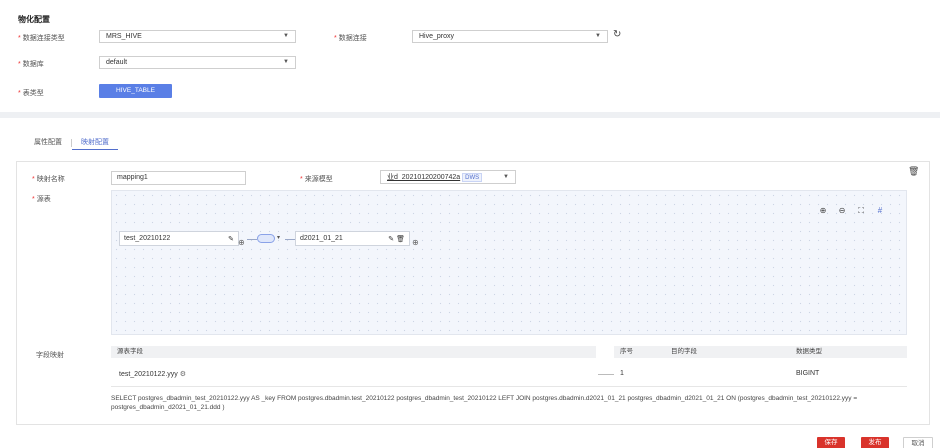 This screenshot has width=940, height=448. I want to click on mapping-line, so click(606, 374).